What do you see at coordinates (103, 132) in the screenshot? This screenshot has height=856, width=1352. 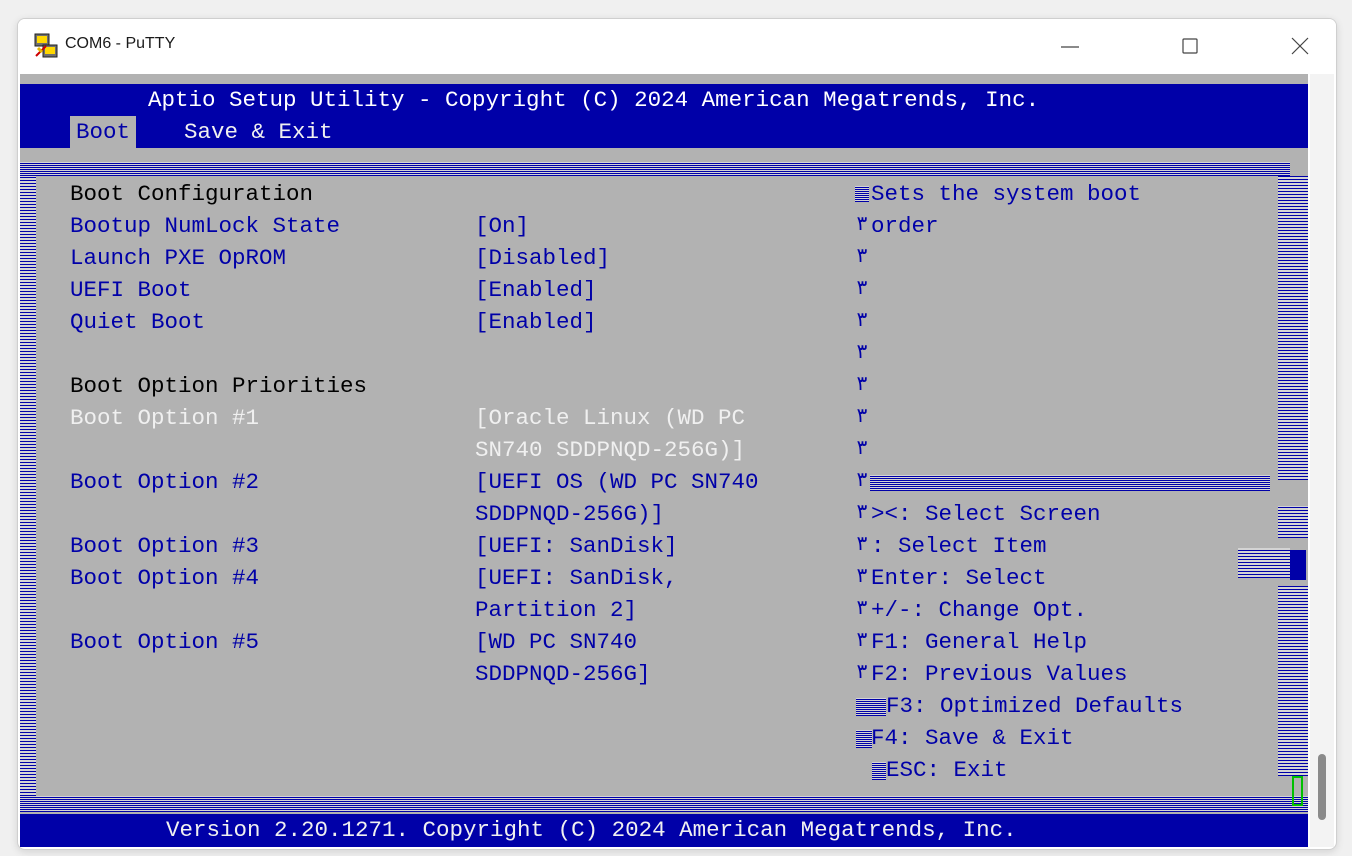 I see `menu-tab-boot: Boot` at bounding box center [103, 132].